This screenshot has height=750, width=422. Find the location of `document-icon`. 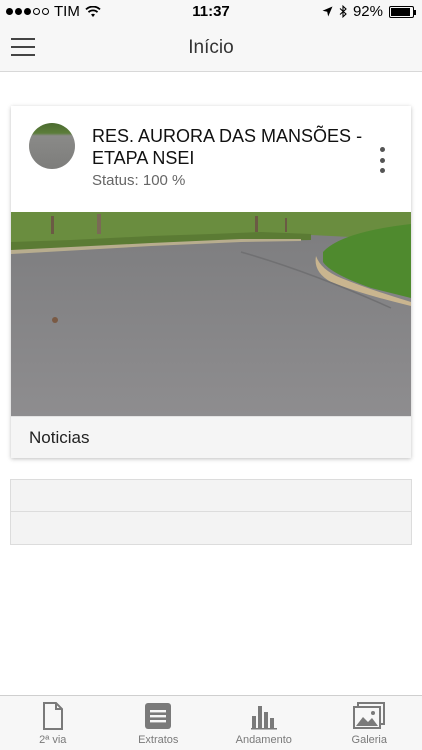

document-icon is located at coordinates (52, 716).